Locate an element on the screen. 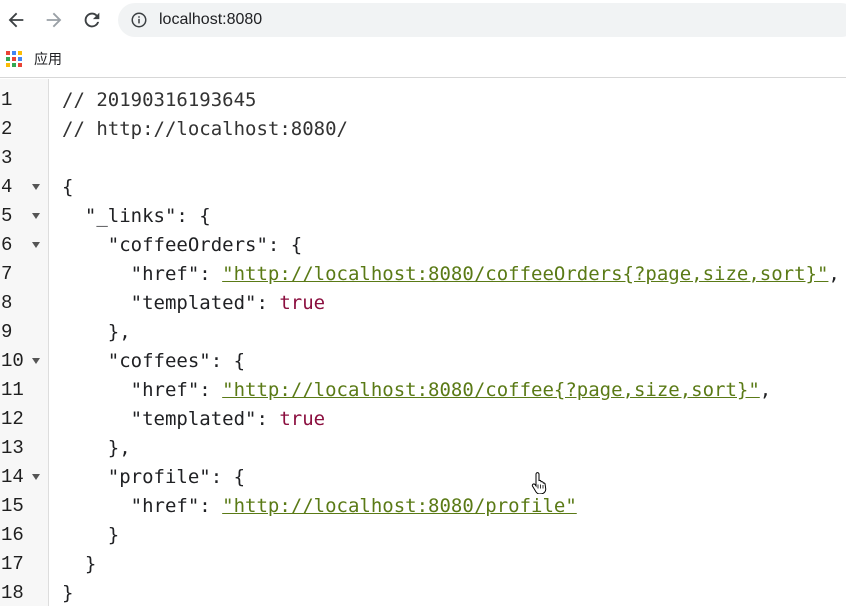  forward-button is located at coordinates (54, 20).